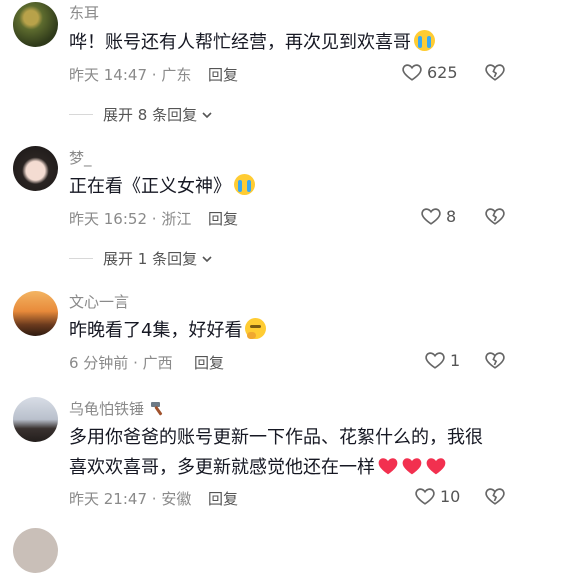 The height and width of the screenshot is (573, 563). What do you see at coordinates (108, 219) in the screenshot?
I see `comment-time: 昨天 16:52` at bounding box center [108, 219].